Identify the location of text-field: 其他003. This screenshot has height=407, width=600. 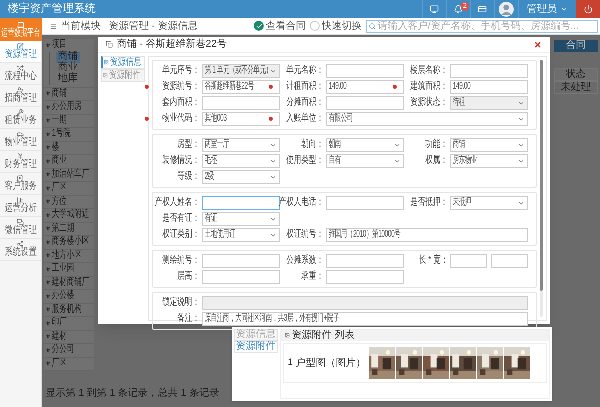
(241, 119).